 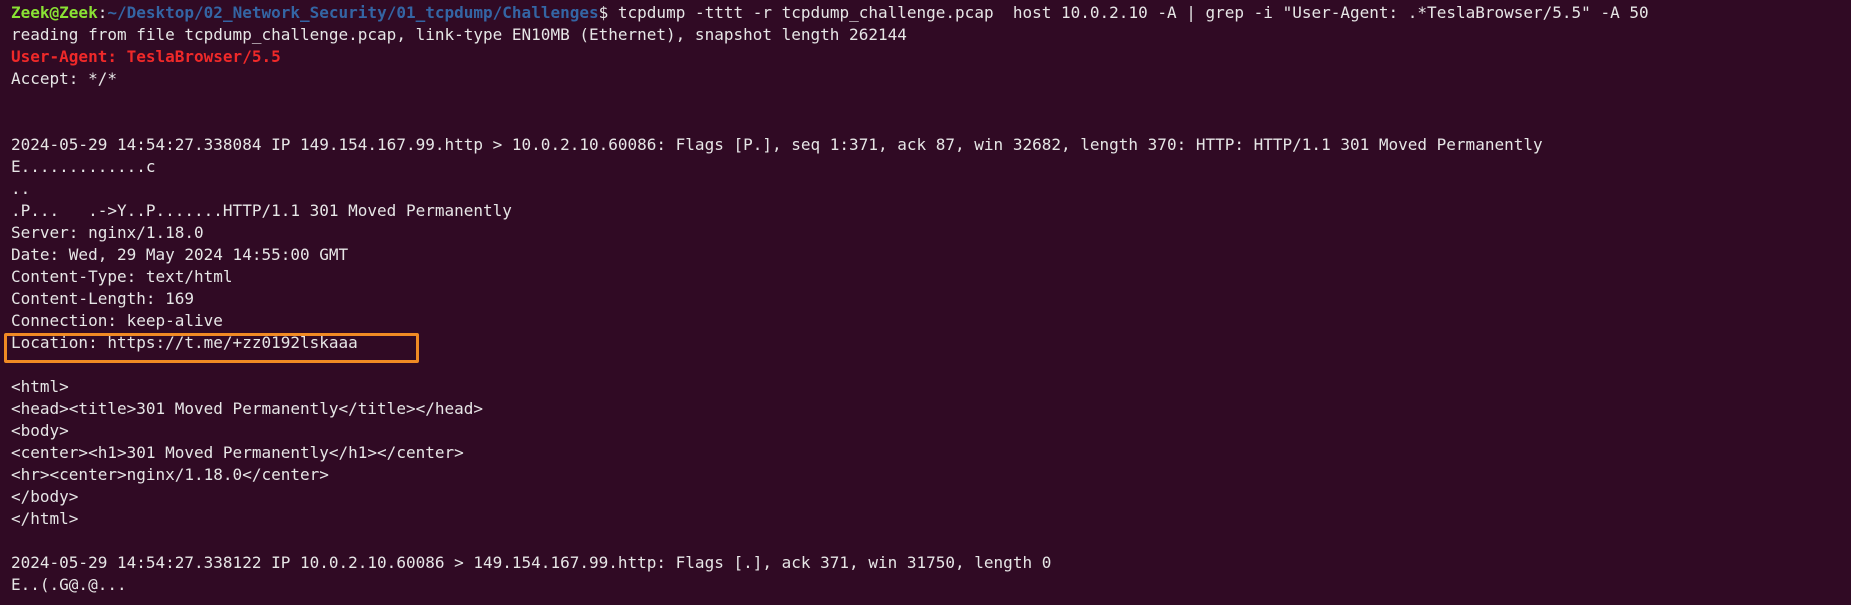 What do you see at coordinates (180, 254) in the screenshot?
I see `output-line: Date: Wed, 29 May 2024 14:55:00 GMT` at bounding box center [180, 254].